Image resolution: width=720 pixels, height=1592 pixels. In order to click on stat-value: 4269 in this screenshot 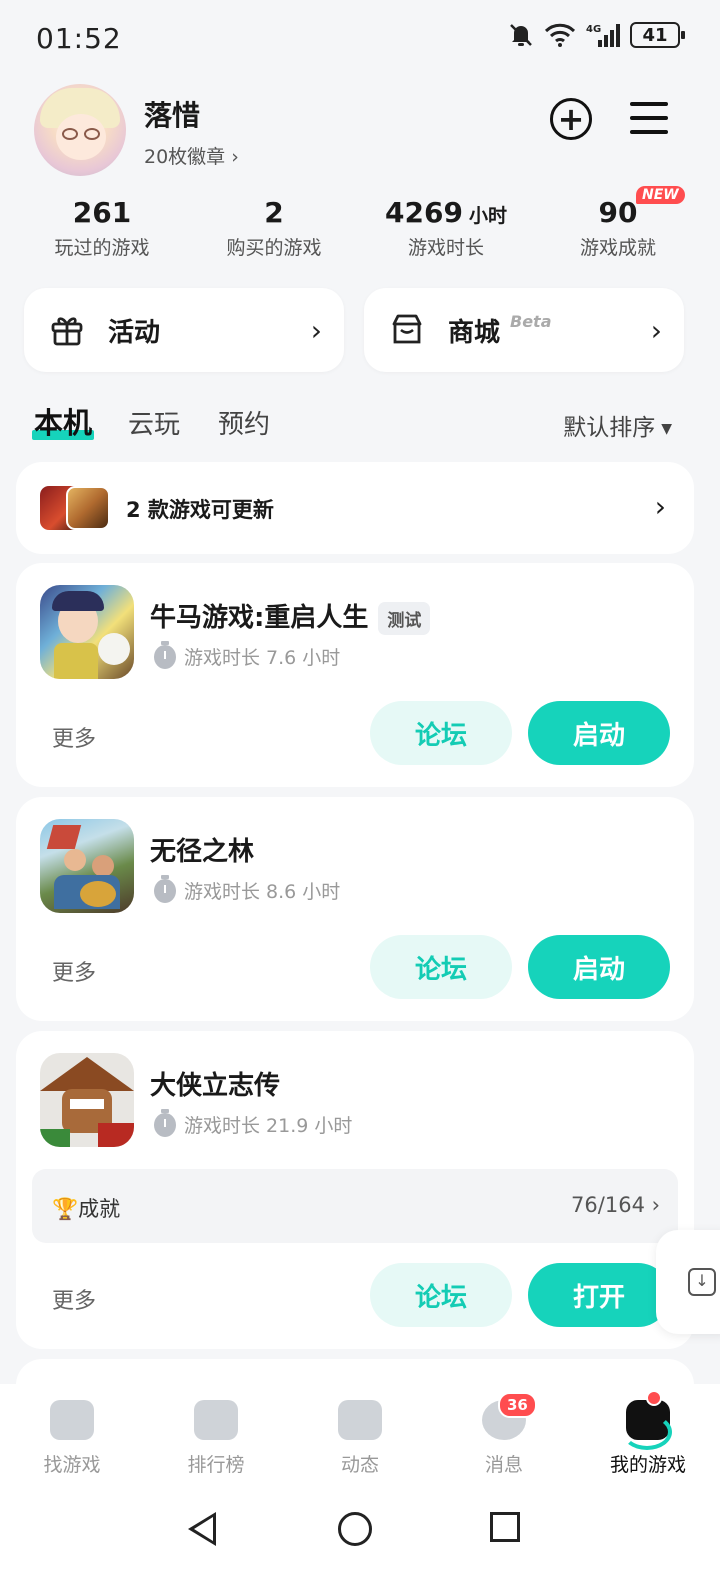, I will do `click(424, 212)`.